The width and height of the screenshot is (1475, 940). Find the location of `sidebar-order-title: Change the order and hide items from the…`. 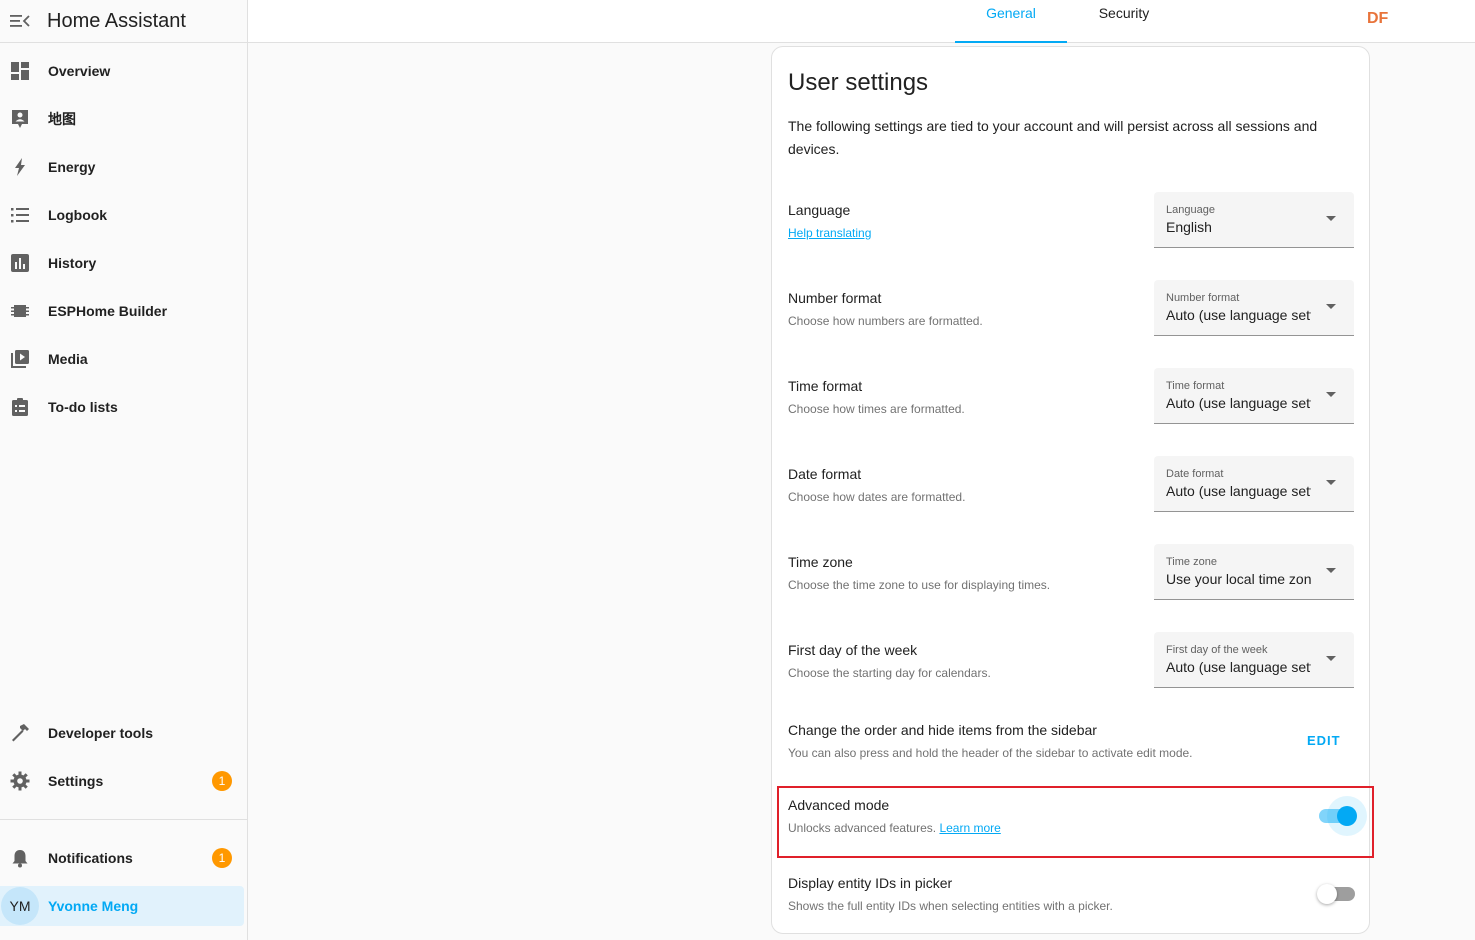

sidebar-order-title: Change the order and hide items from the… is located at coordinates (942, 730).